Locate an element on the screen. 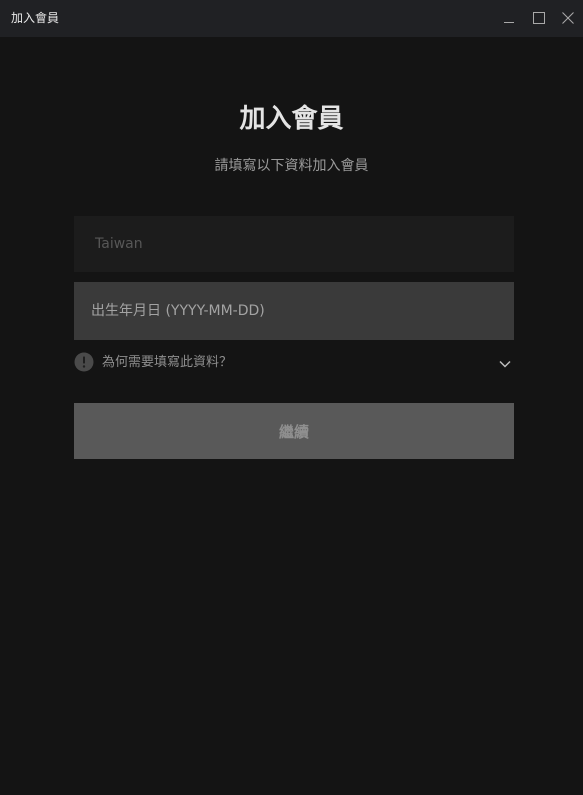  page-subtitle: 請填寫以下資料加入會員 is located at coordinates (291, 166).